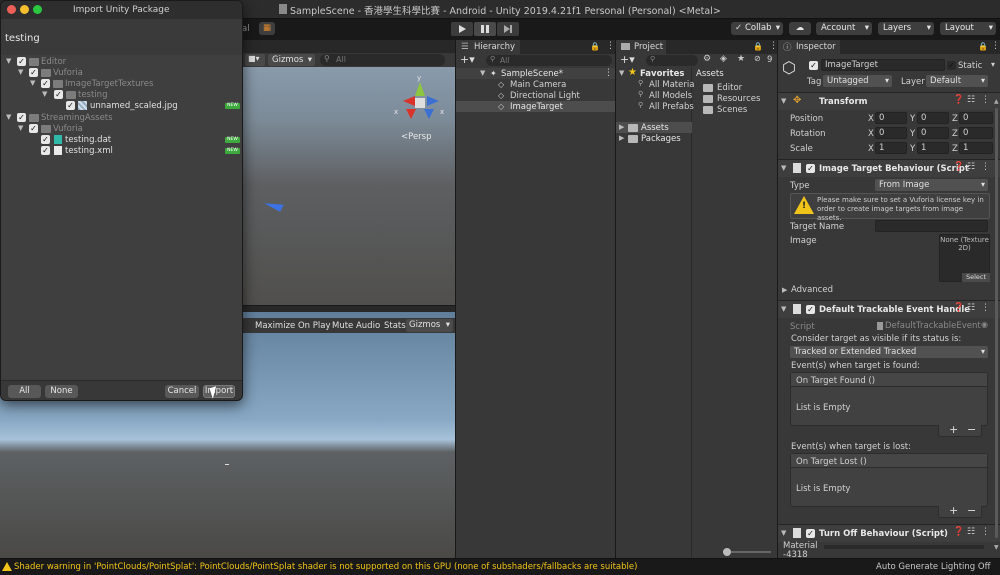 This screenshot has height=575, width=1000. What do you see at coordinates (121, 105) in the screenshot?
I see `tree-row: unnamed_scaled.jpg NEW` at bounding box center [121, 105].